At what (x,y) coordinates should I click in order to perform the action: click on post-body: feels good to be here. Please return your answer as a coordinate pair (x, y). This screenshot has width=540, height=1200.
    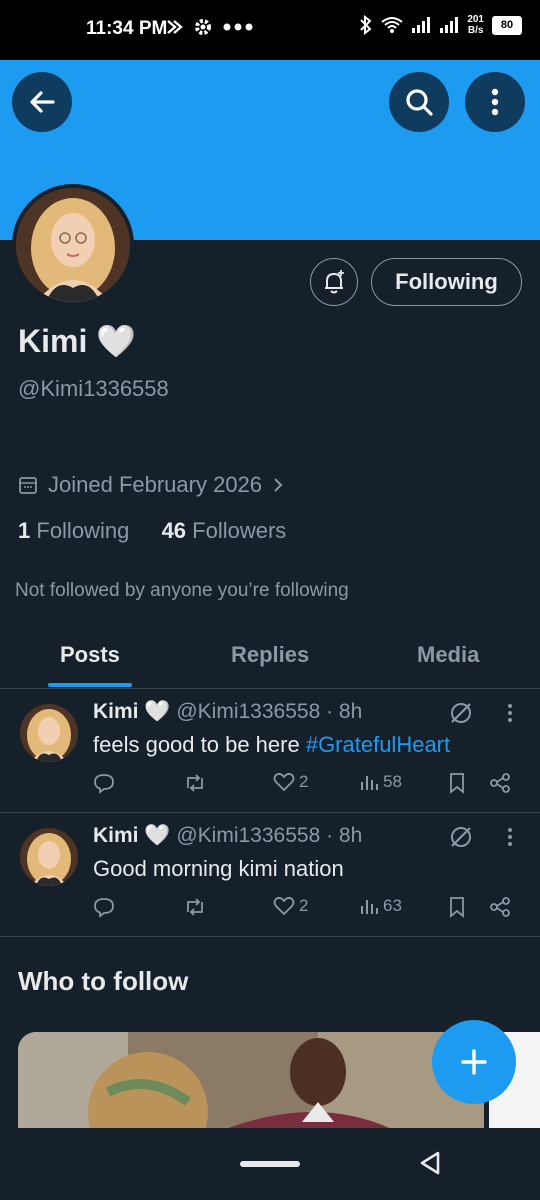
    Looking at the image, I should click on (199, 744).